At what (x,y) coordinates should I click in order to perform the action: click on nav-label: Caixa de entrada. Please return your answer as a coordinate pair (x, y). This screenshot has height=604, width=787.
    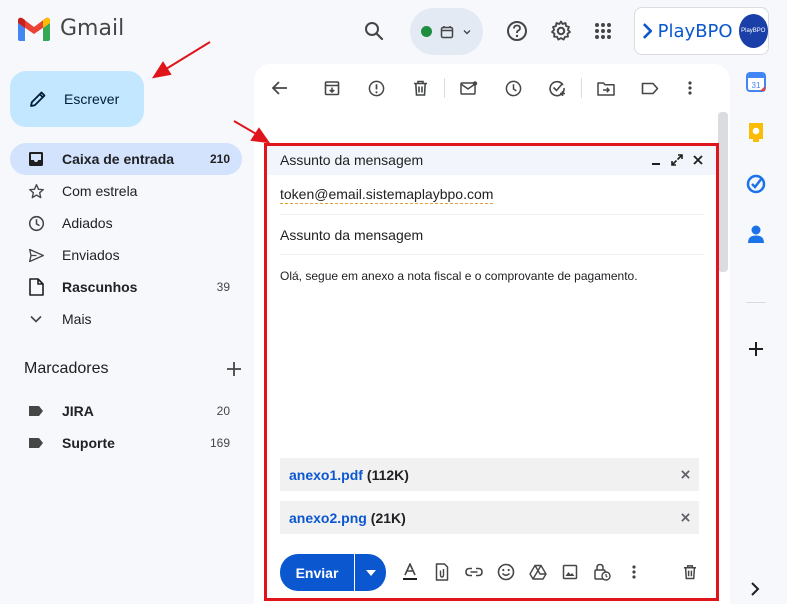
    Looking at the image, I should click on (118, 159).